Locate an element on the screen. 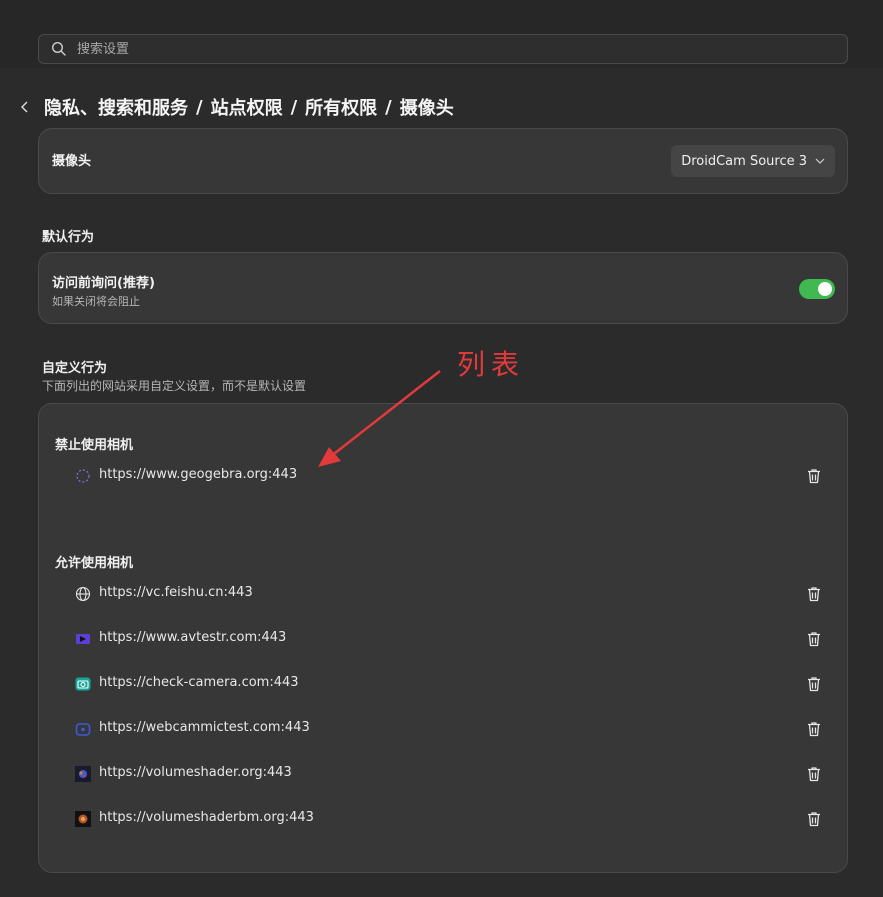 This screenshot has width=883, height=897. camera-device-card: 摄像头 DroidCam Source 3 is located at coordinates (443, 161).